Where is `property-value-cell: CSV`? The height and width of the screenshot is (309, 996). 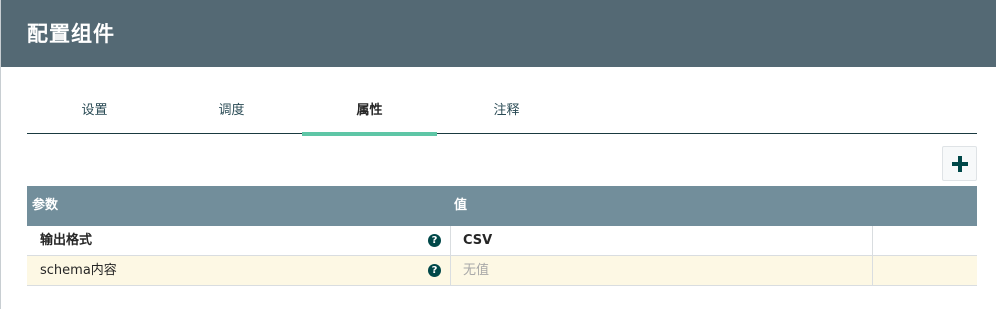
property-value-cell: CSV is located at coordinates (662, 240).